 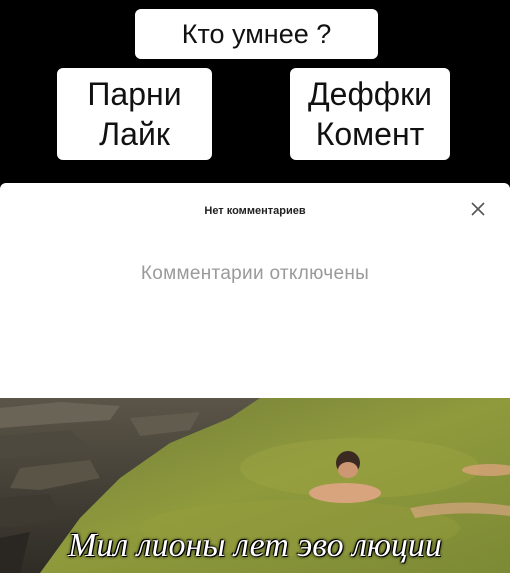 What do you see at coordinates (134, 94) in the screenshot?
I see `poll-option-left-line1: Парни` at bounding box center [134, 94].